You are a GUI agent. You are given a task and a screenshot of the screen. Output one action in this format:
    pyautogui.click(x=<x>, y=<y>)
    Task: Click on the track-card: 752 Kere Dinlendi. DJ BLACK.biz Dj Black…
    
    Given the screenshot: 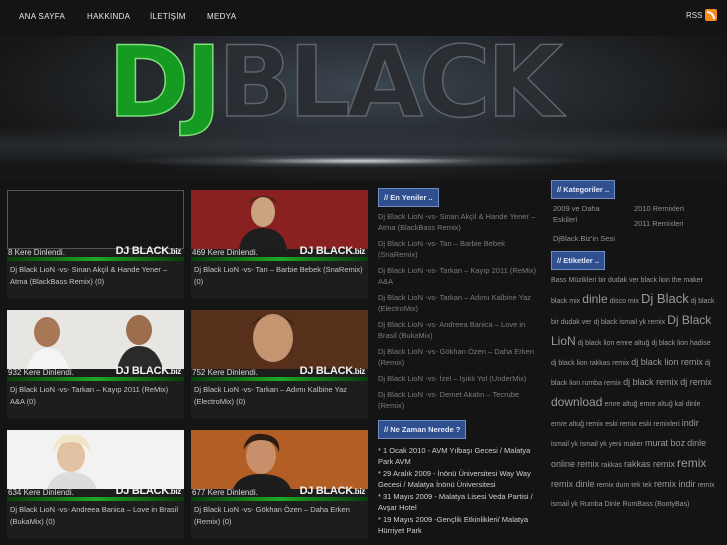 What is the action you would take?
    pyautogui.click(x=279, y=364)
    